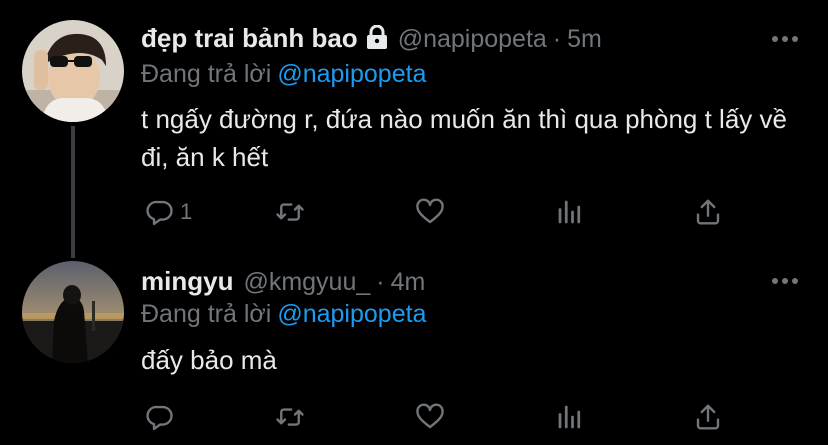  I want to click on tweet-actions: 1, so click(441, 212).